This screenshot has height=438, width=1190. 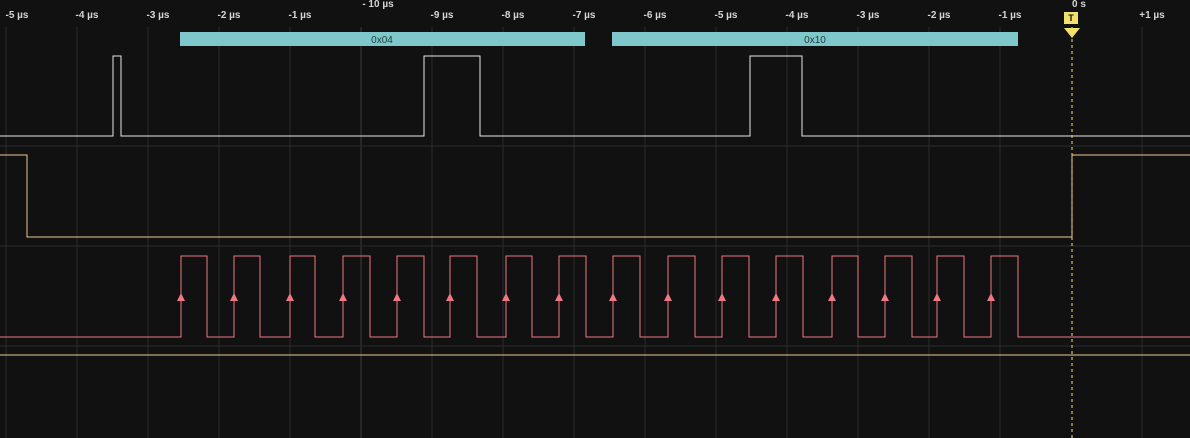 What do you see at coordinates (1071, 18) in the screenshot?
I see `trigger-marker: T` at bounding box center [1071, 18].